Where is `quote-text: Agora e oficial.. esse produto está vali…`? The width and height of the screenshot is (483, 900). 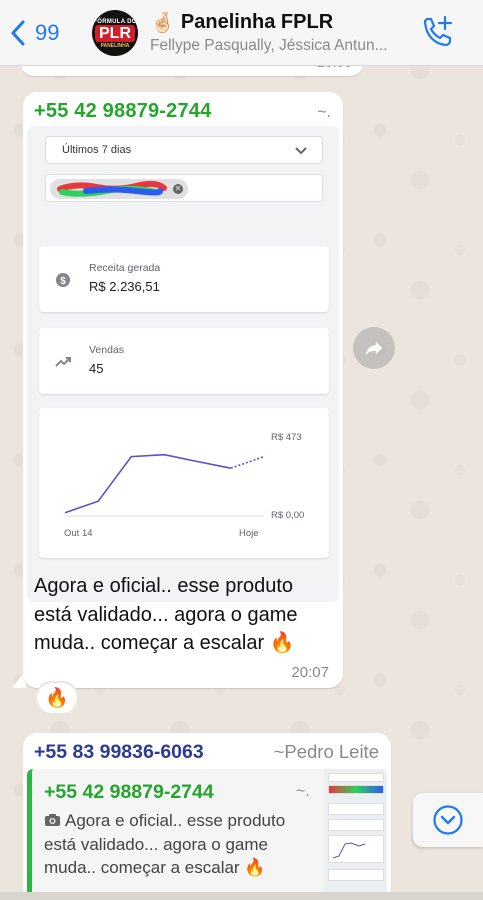
quote-text: Agora e oficial.. esse produto está vali… is located at coordinates (165, 844).